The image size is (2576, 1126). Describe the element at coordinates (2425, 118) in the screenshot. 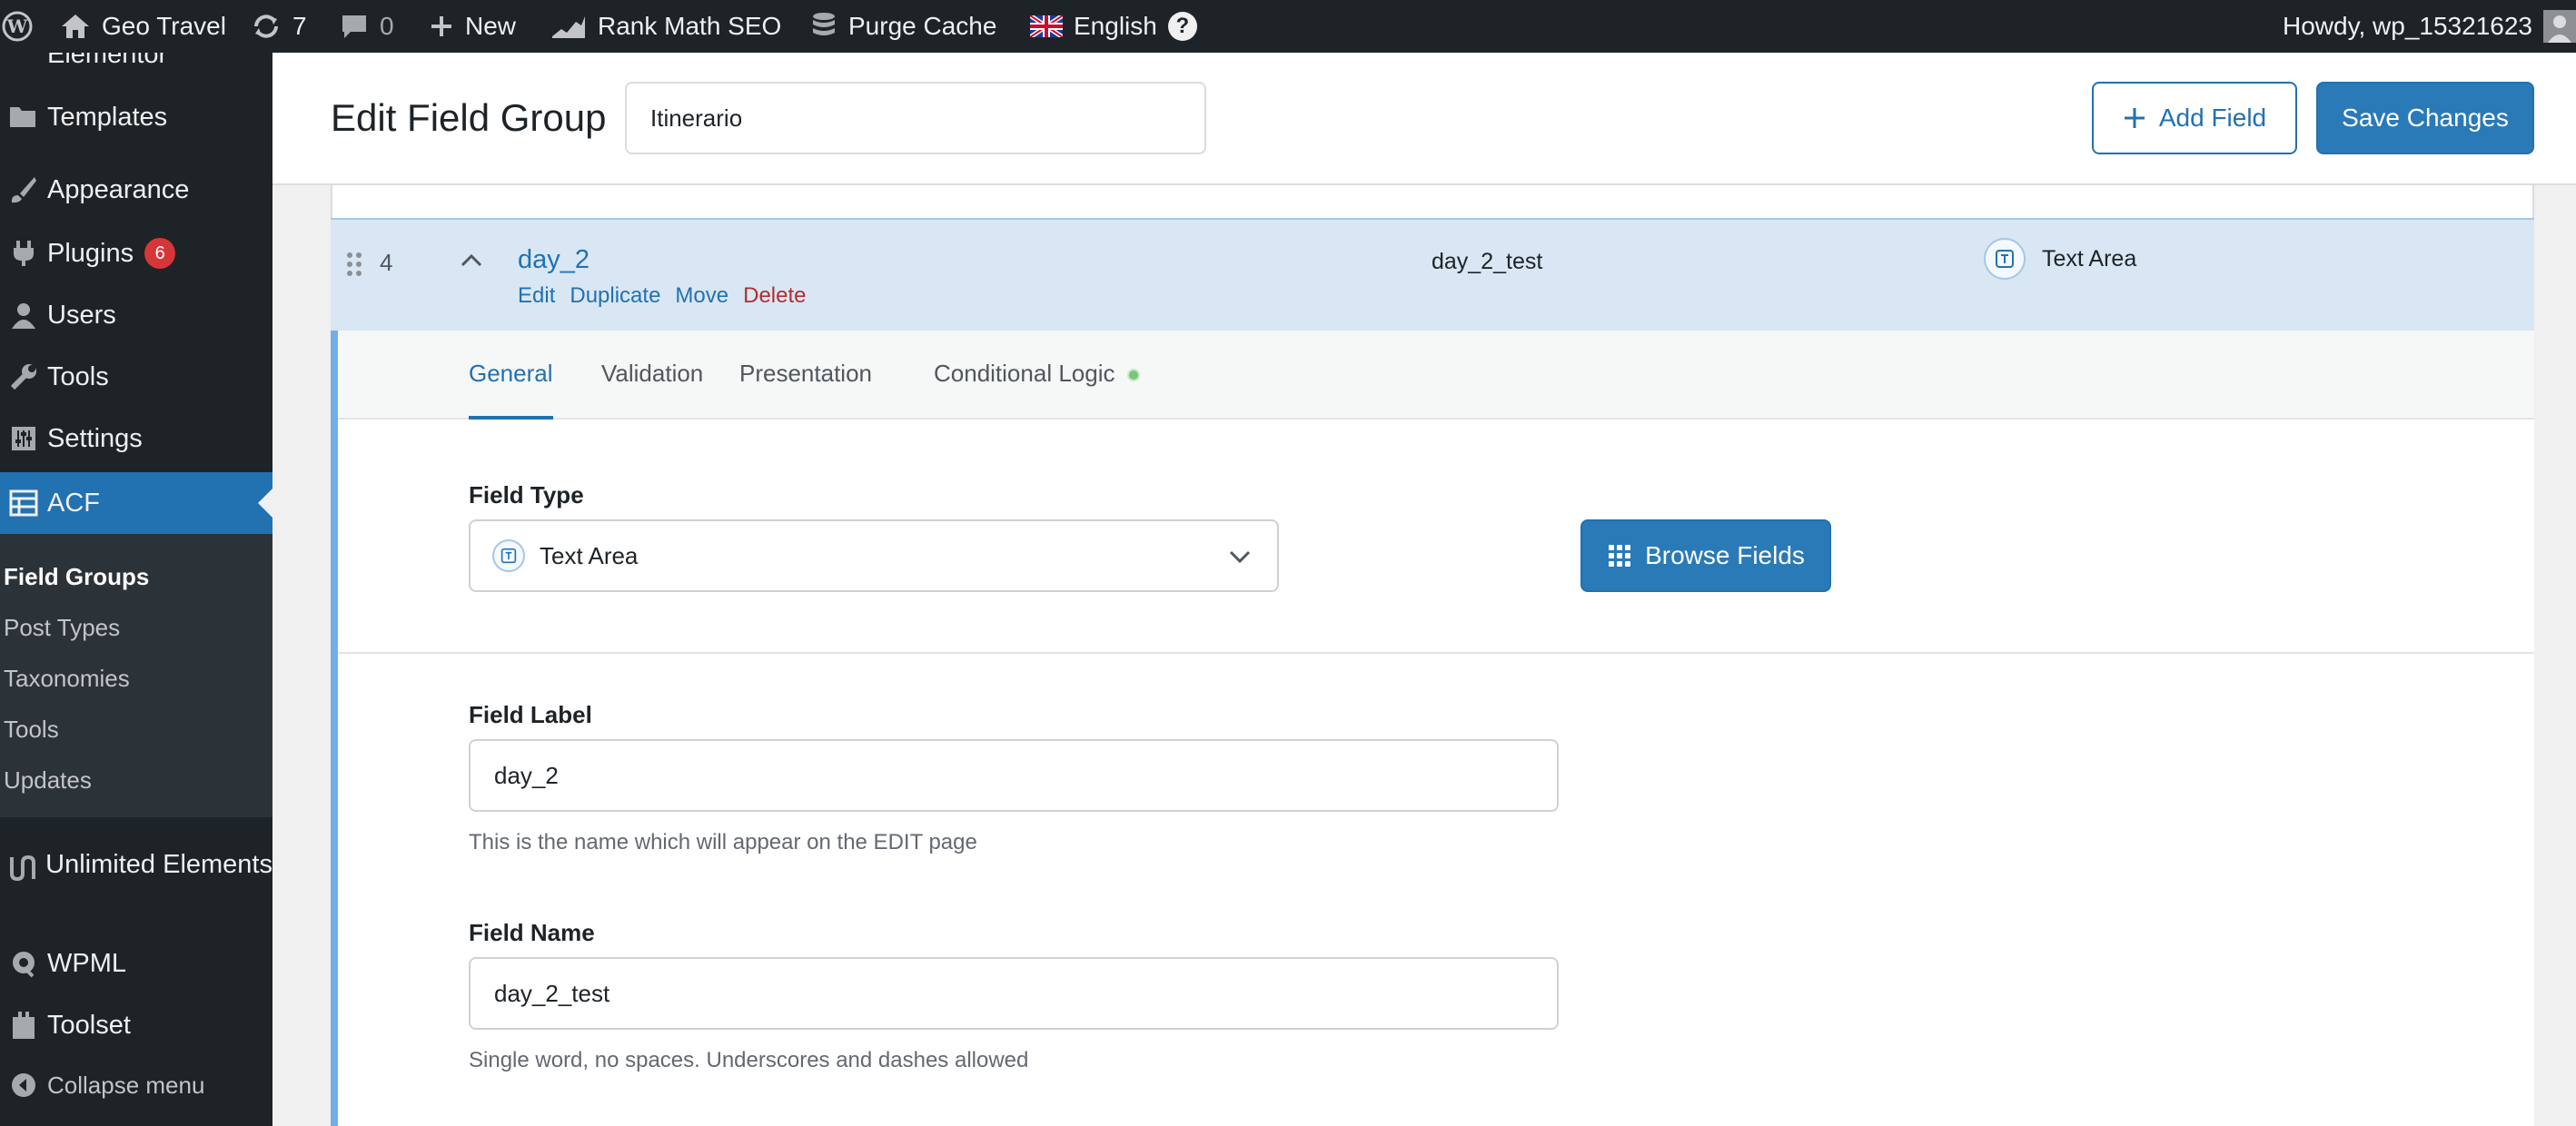

I see `save-changes-button: Save Changes` at that location.